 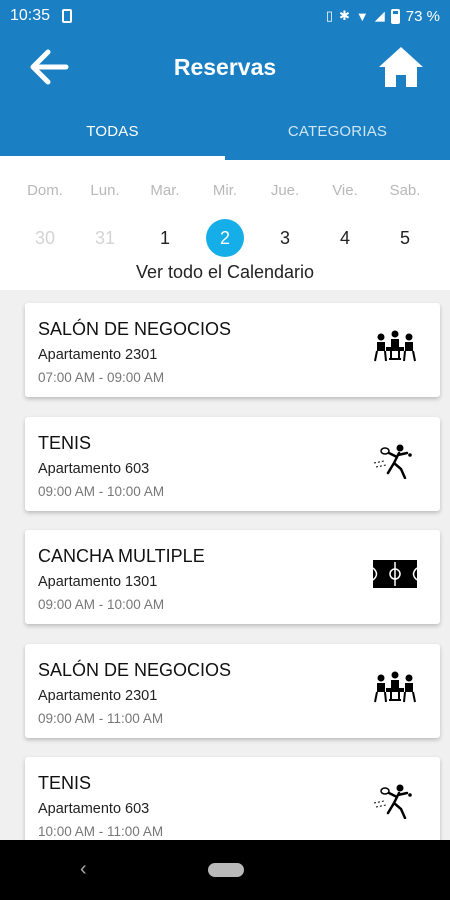 What do you see at coordinates (112, 131) in the screenshot?
I see `tab-todas: TODAS` at bounding box center [112, 131].